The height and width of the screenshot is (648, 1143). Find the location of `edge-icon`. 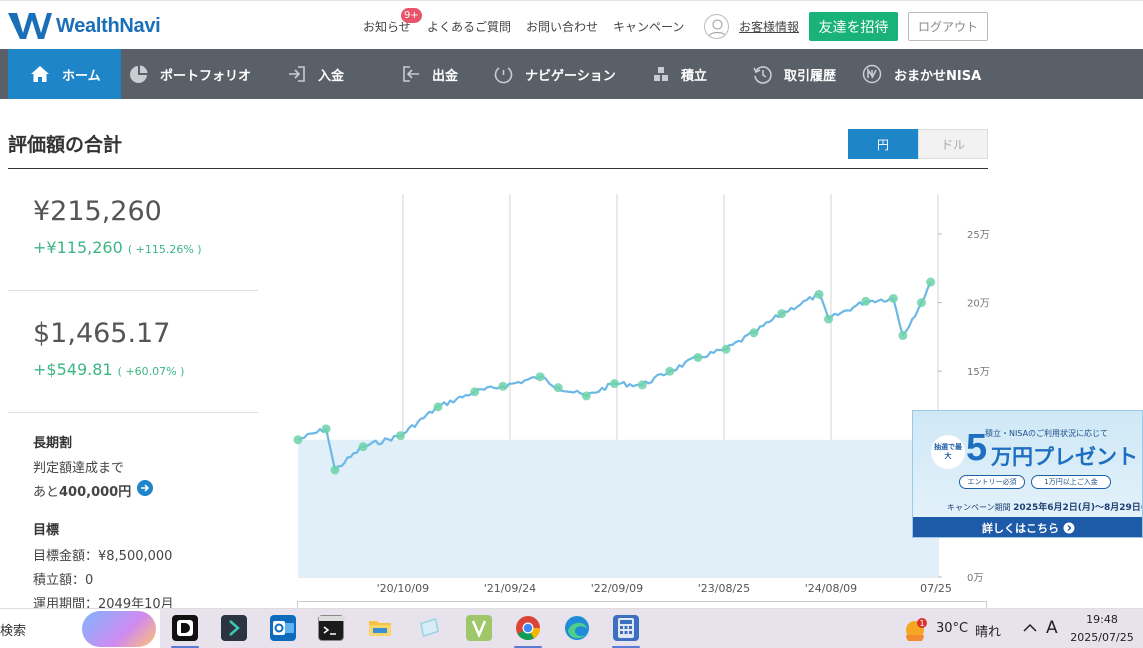

edge-icon is located at coordinates (577, 628).